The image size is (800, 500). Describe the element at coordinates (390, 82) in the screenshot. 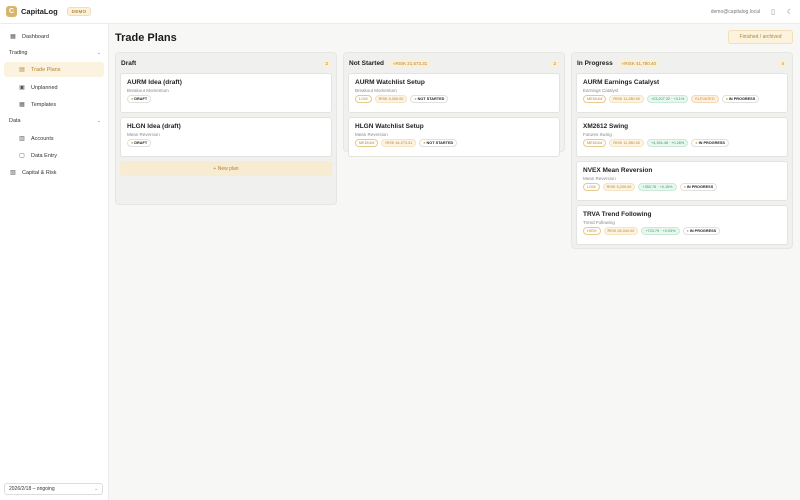

I see `plan-card-title: AURM Watchlist Setup` at that location.